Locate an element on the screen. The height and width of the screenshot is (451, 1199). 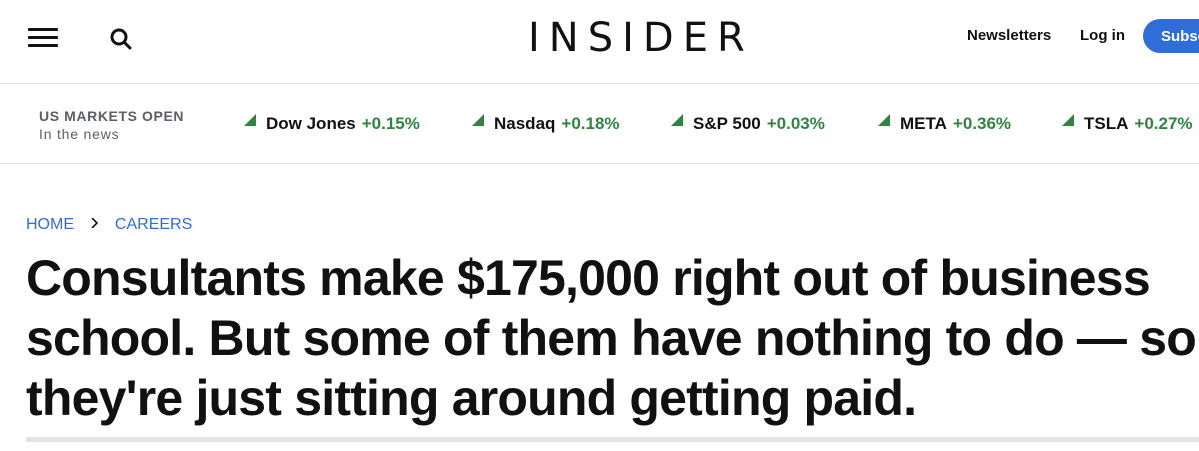
ticker-sp500: S&P 500 +0.03% is located at coordinates (748, 125).